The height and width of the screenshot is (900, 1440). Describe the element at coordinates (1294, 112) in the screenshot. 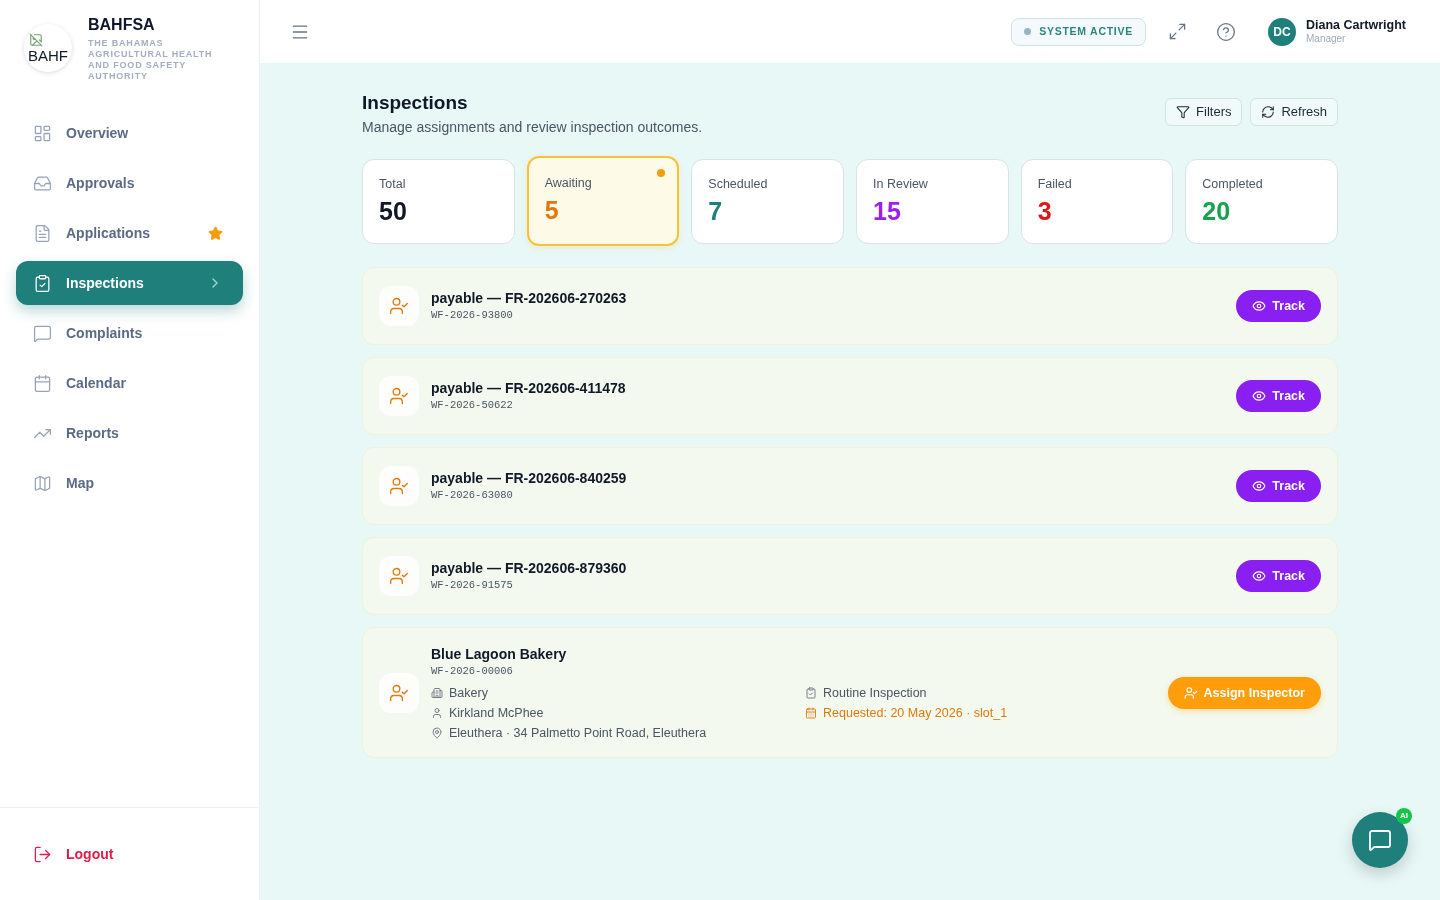

I see `toolbar-button: Refresh` at that location.